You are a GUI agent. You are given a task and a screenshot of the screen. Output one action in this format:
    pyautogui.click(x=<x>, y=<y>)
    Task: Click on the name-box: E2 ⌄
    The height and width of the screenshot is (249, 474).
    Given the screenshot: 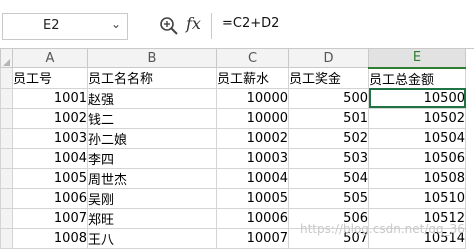 What is the action you would take?
    pyautogui.click(x=65, y=26)
    